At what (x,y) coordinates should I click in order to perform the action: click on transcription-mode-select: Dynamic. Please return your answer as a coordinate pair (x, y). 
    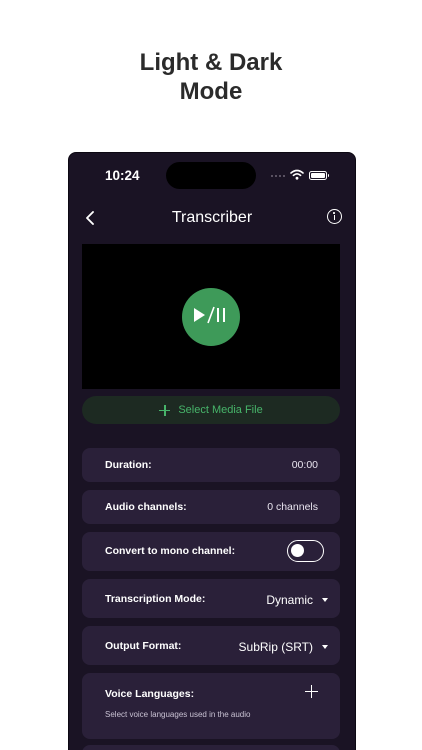
    Looking at the image, I should click on (297, 600).